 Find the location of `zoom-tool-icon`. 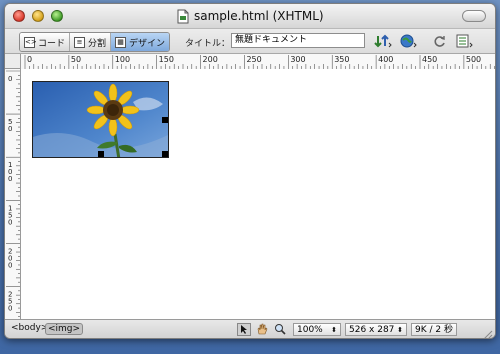

zoom-tool-icon is located at coordinates (280, 329).